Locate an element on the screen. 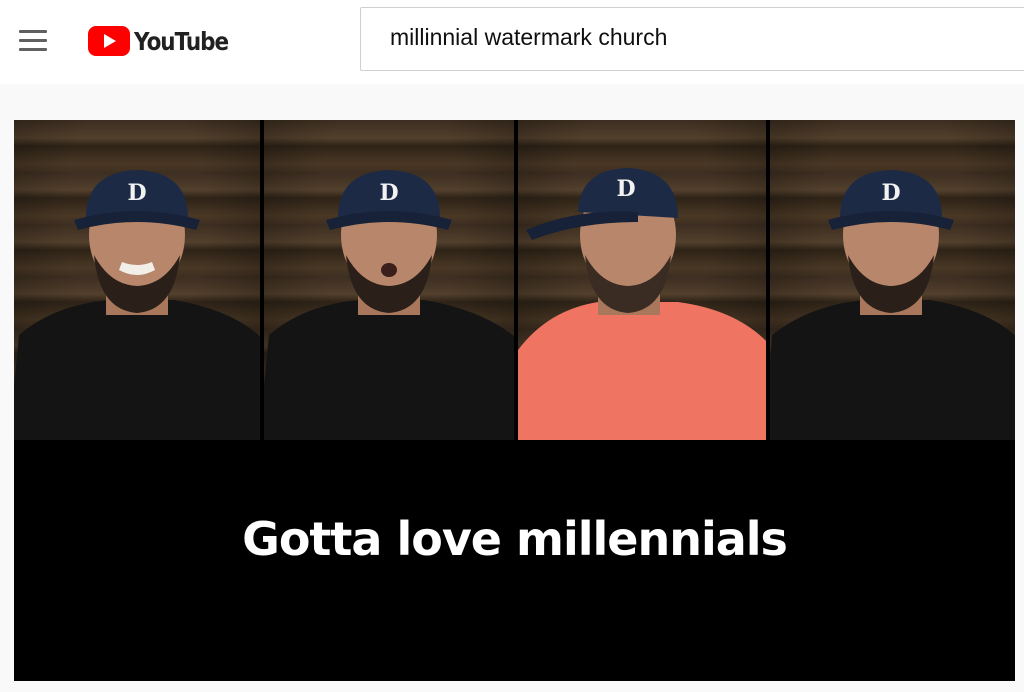 This screenshot has width=1024, height=692. video-frame-panel-3: D is located at coordinates (642, 280).